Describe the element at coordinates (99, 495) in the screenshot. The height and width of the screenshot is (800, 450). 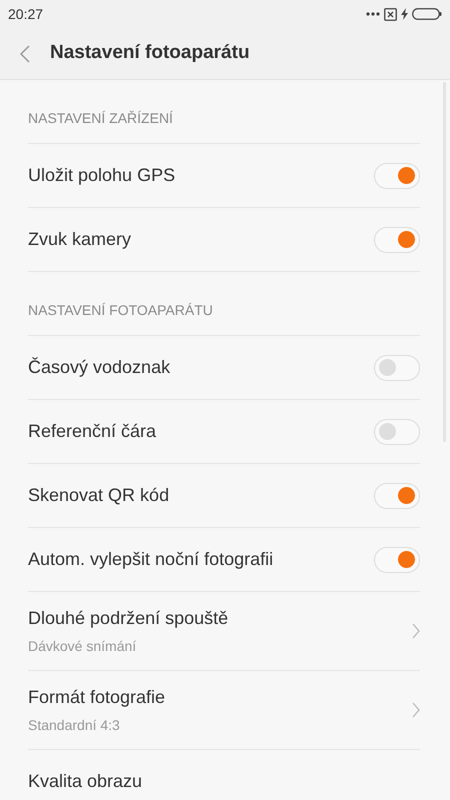
I see `setting-label: Skenovat QR kód` at that location.